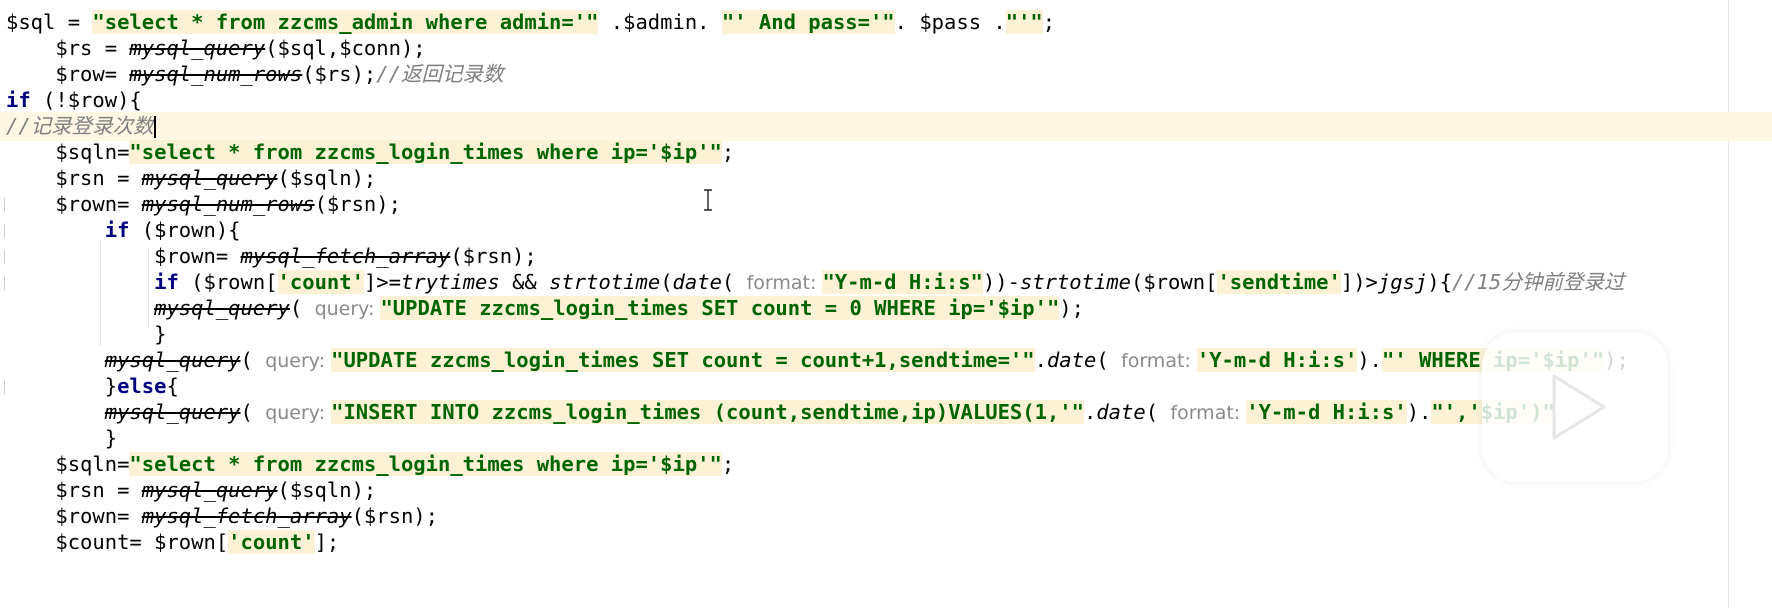 This screenshot has height=608, width=1772. Describe the element at coordinates (117, 542) in the screenshot. I see `variable-token: $count= $rown[` at that location.